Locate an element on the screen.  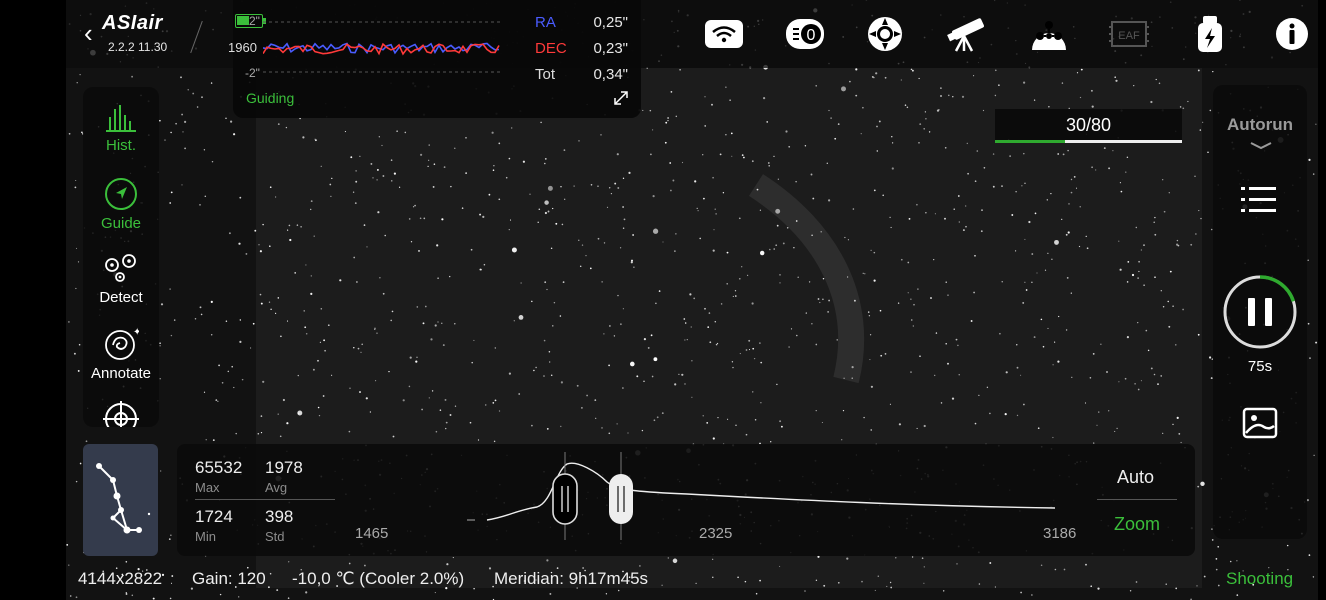
usb-drive-icon is located at coordinates (1210, 34).